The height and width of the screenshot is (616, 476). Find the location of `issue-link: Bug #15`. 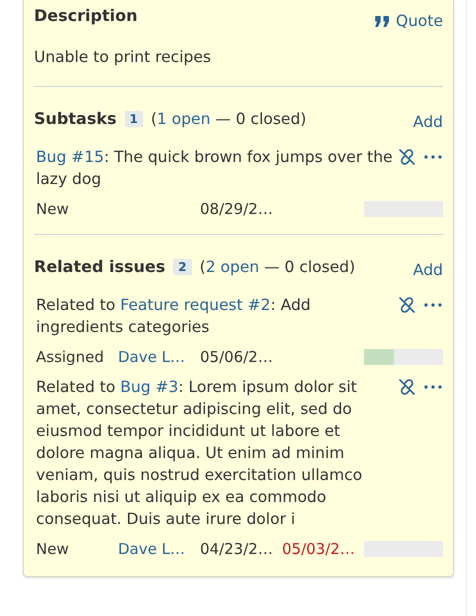

issue-link: Bug #15 is located at coordinates (70, 157).